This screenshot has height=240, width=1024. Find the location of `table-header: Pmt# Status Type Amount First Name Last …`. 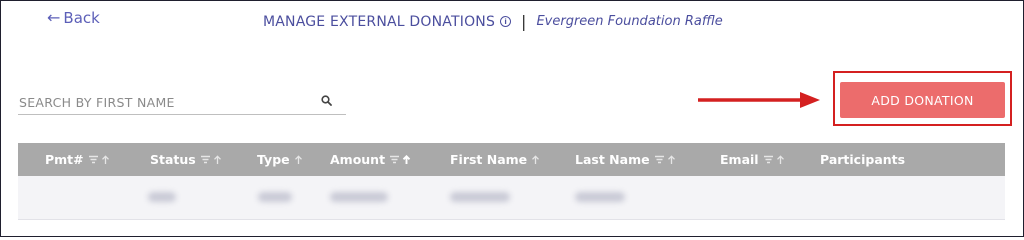

table-header: Pmt# Status Type Amount First Name Last … is located at coordinates (511, 159).